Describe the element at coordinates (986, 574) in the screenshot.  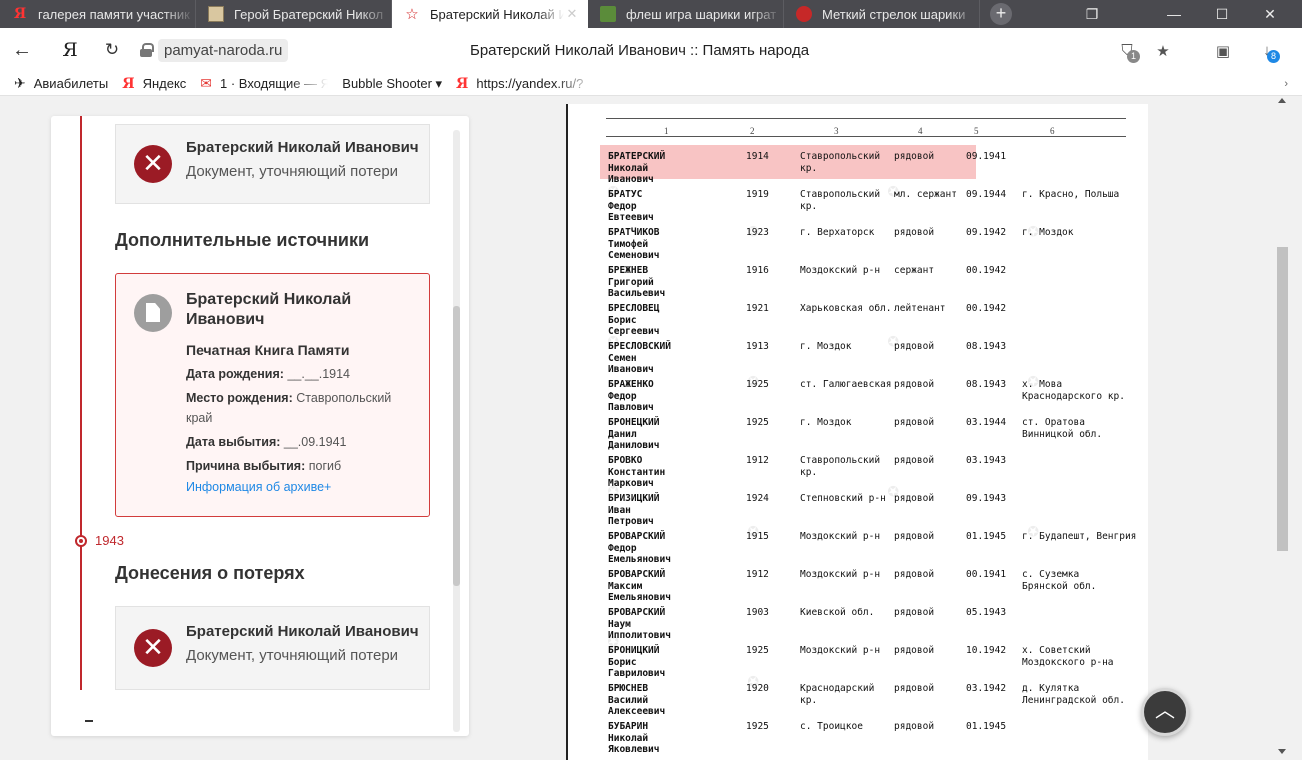
I see `record-date: 00.1941` at that location.